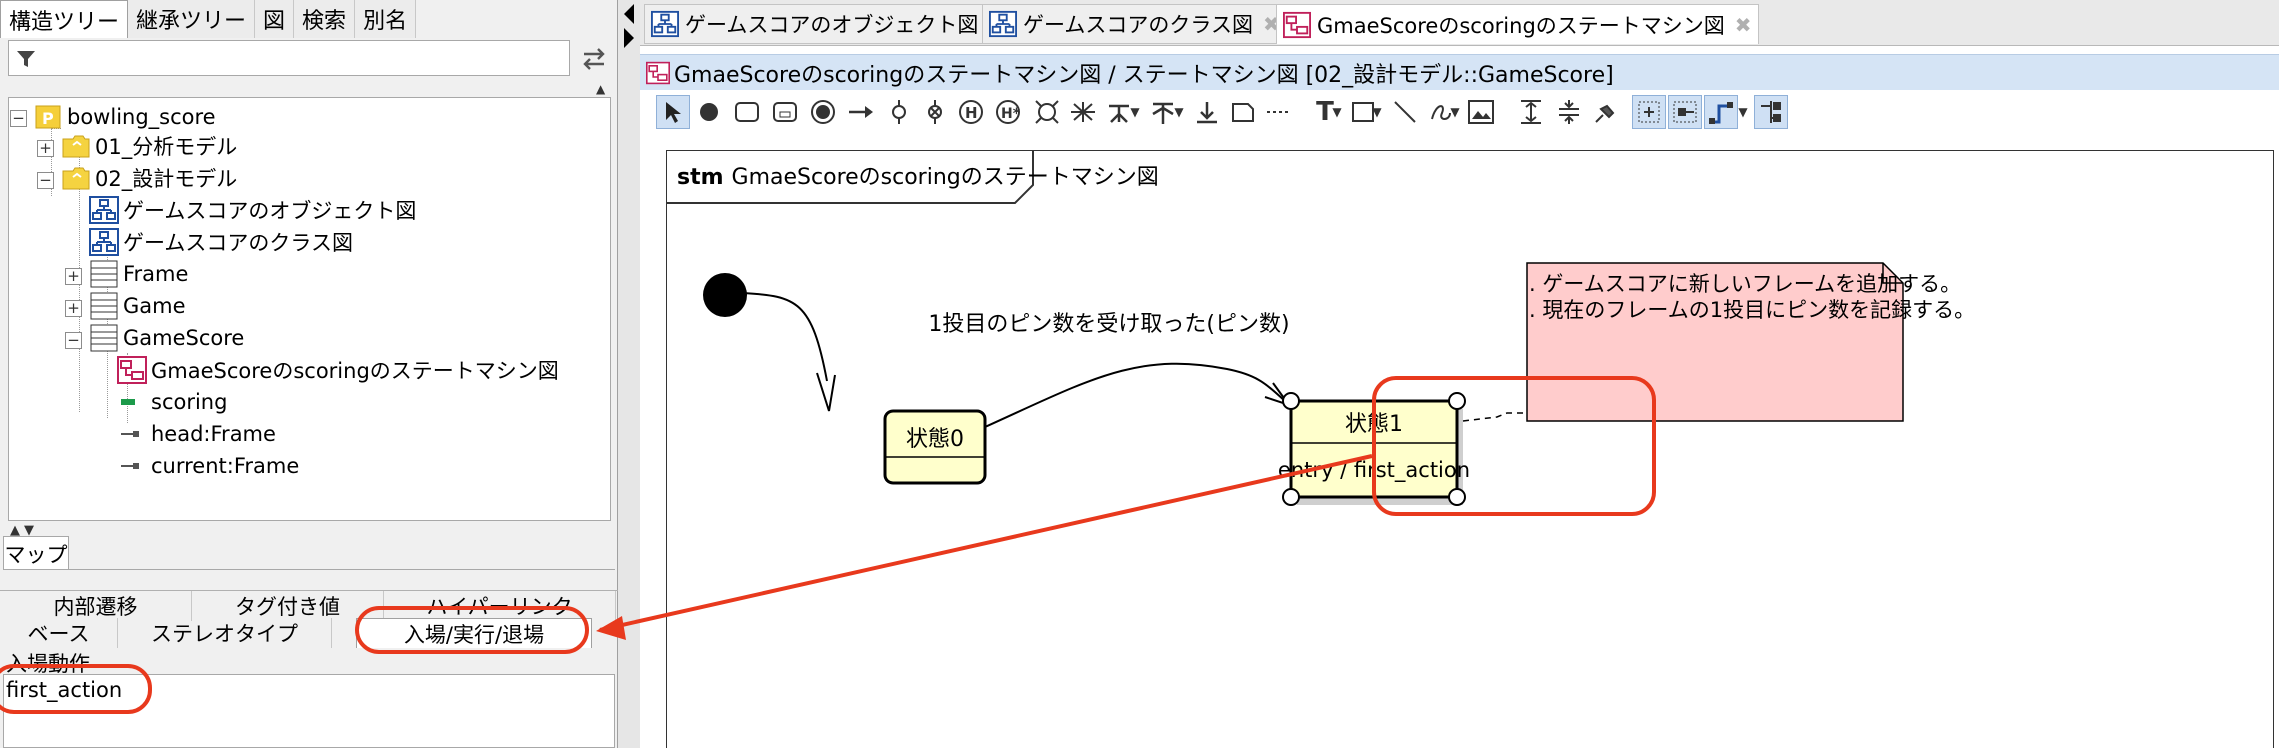 The height and width of the screenshot is (748, 2279). I want to click on svg-text: H, so click(971, 113).